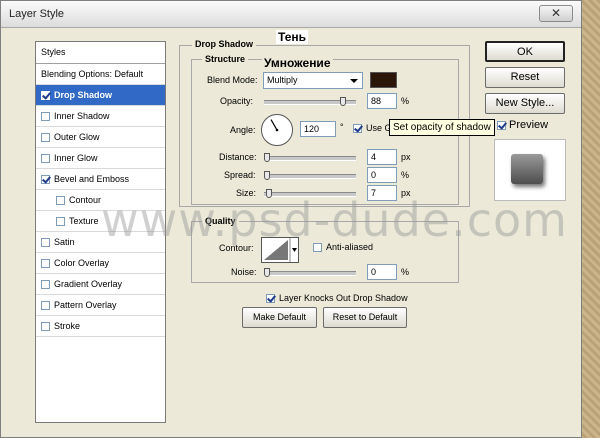 The width and height of the screenshot is (600, 438). What do you see at coordinates (405, 272) in the screenshot?
I see `noise-unit: %` at bounding box center [405, 272].